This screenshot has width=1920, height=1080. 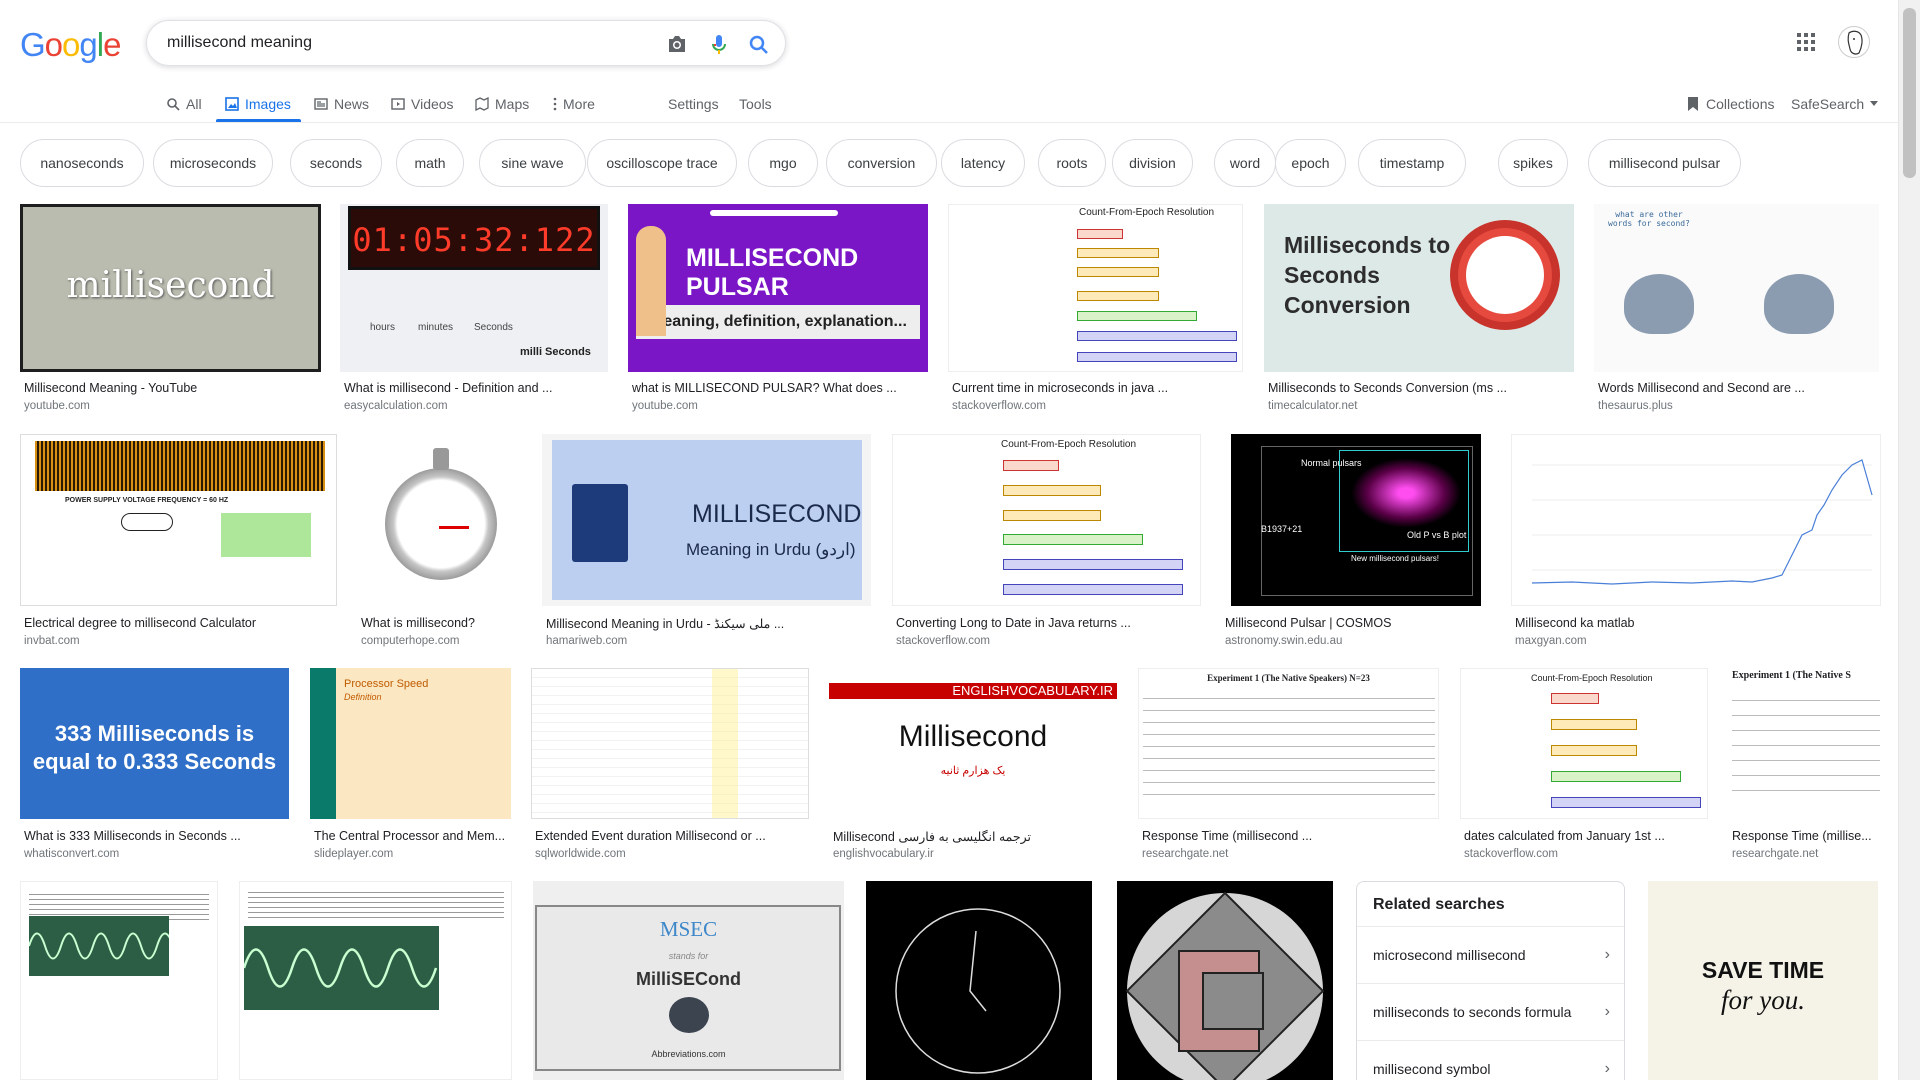 I want to click on thumb-text: یک هزارم ثانیه, so click(x=973, y=771).